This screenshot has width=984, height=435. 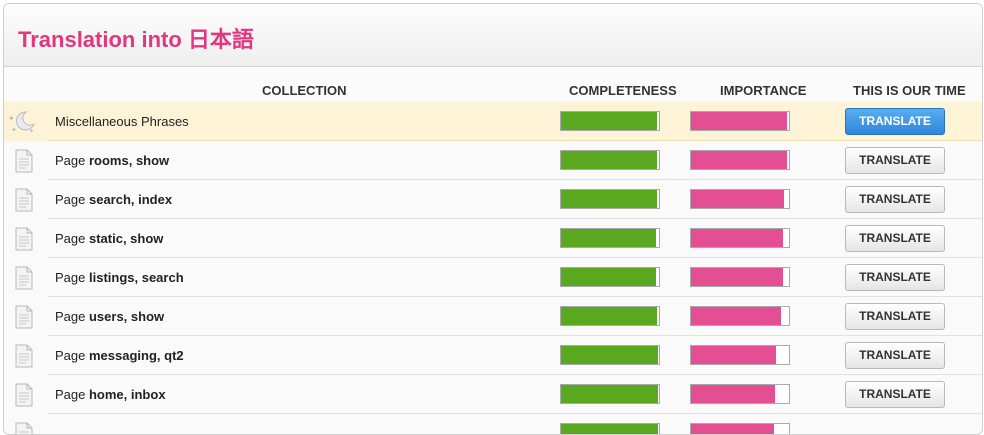 What do you see at coordinates (493, 121) in the screenshot?
I see `list-item: ✦ ✦ ✦ Miscellaneous Phrases TRANSLATE` at bounding box center [493, 121].